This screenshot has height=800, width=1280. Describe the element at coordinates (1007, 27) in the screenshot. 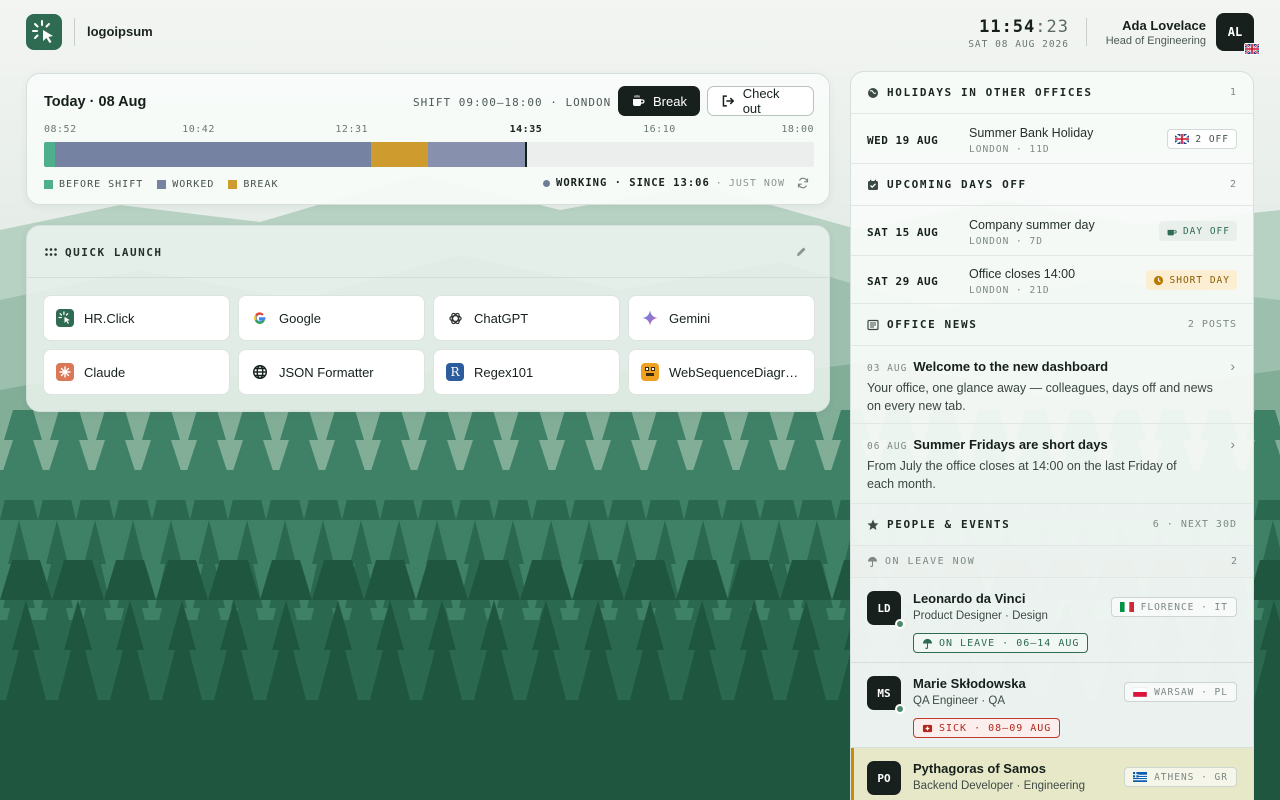

I see `clock-hours-minutes: 11:54` at that location.